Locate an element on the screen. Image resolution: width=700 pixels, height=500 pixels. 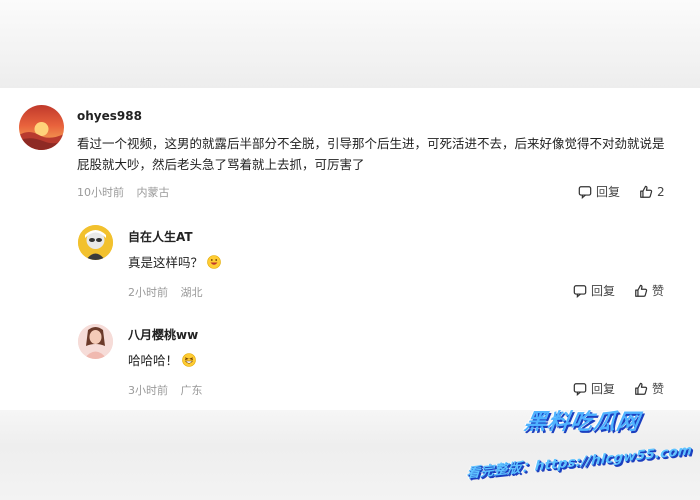
username: 八月樱桃ww is located at coordinates (163, 334).